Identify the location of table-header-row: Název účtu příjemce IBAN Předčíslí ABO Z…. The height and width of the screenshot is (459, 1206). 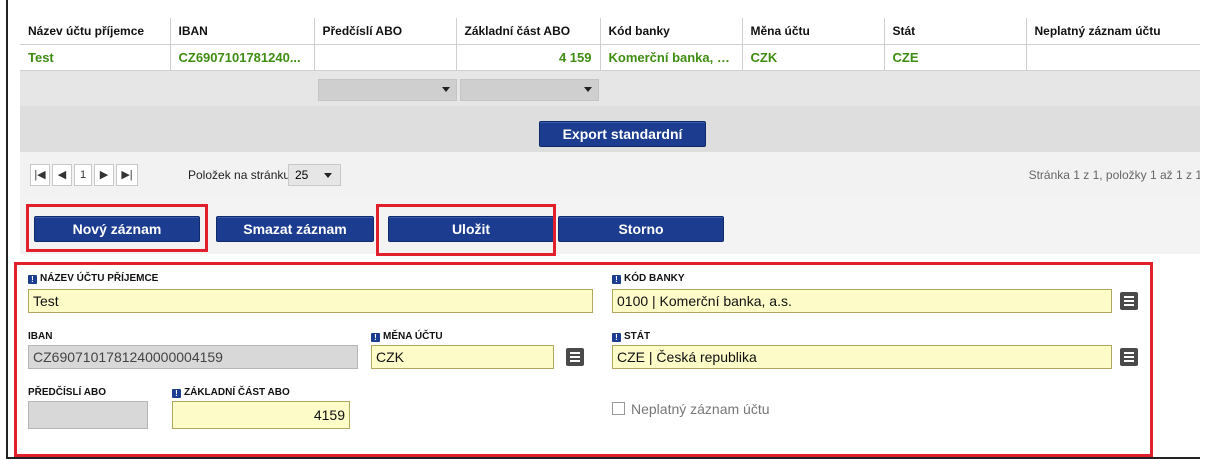
(610, 31).